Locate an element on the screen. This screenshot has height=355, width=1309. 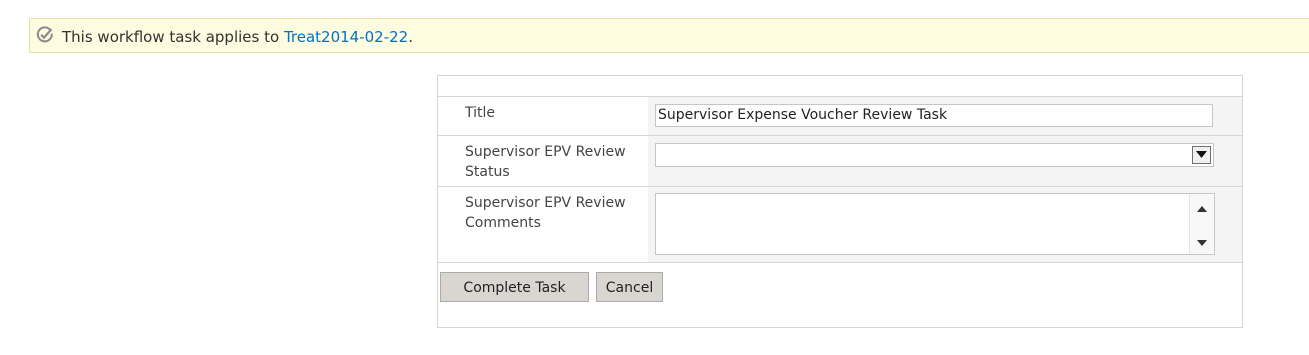
chevron-down-icon is located at coordinates (1201, 154).